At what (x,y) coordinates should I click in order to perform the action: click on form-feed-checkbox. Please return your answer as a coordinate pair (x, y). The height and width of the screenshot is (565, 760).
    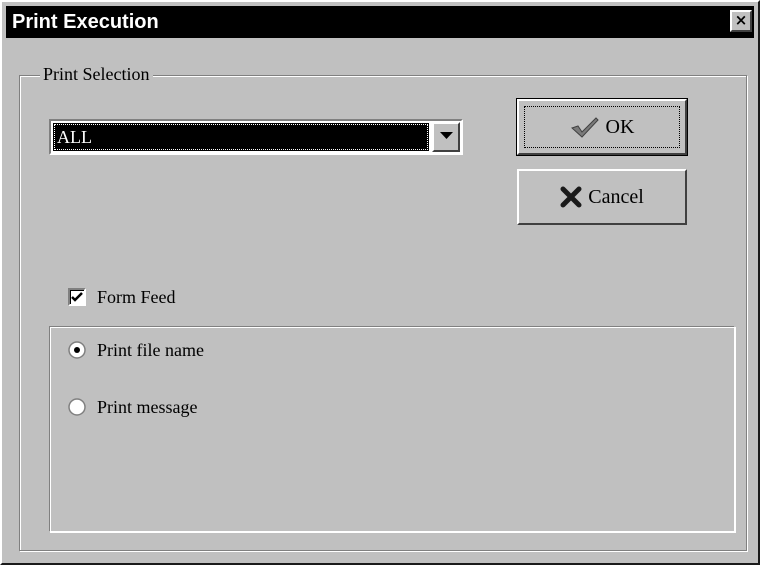
    Looking at the image, I should click on (77, 297).